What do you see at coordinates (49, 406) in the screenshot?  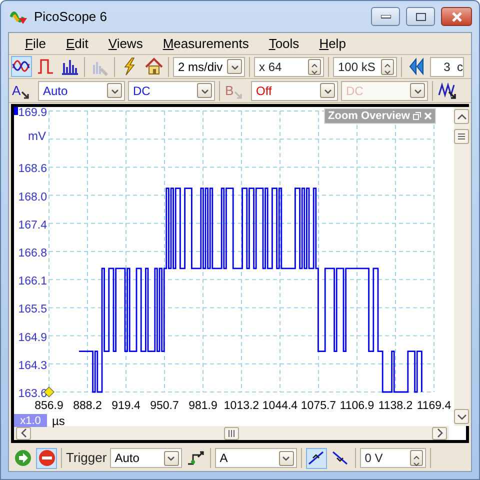 I see `x-axis-label: 856.9` at bounding box center [49, 406].